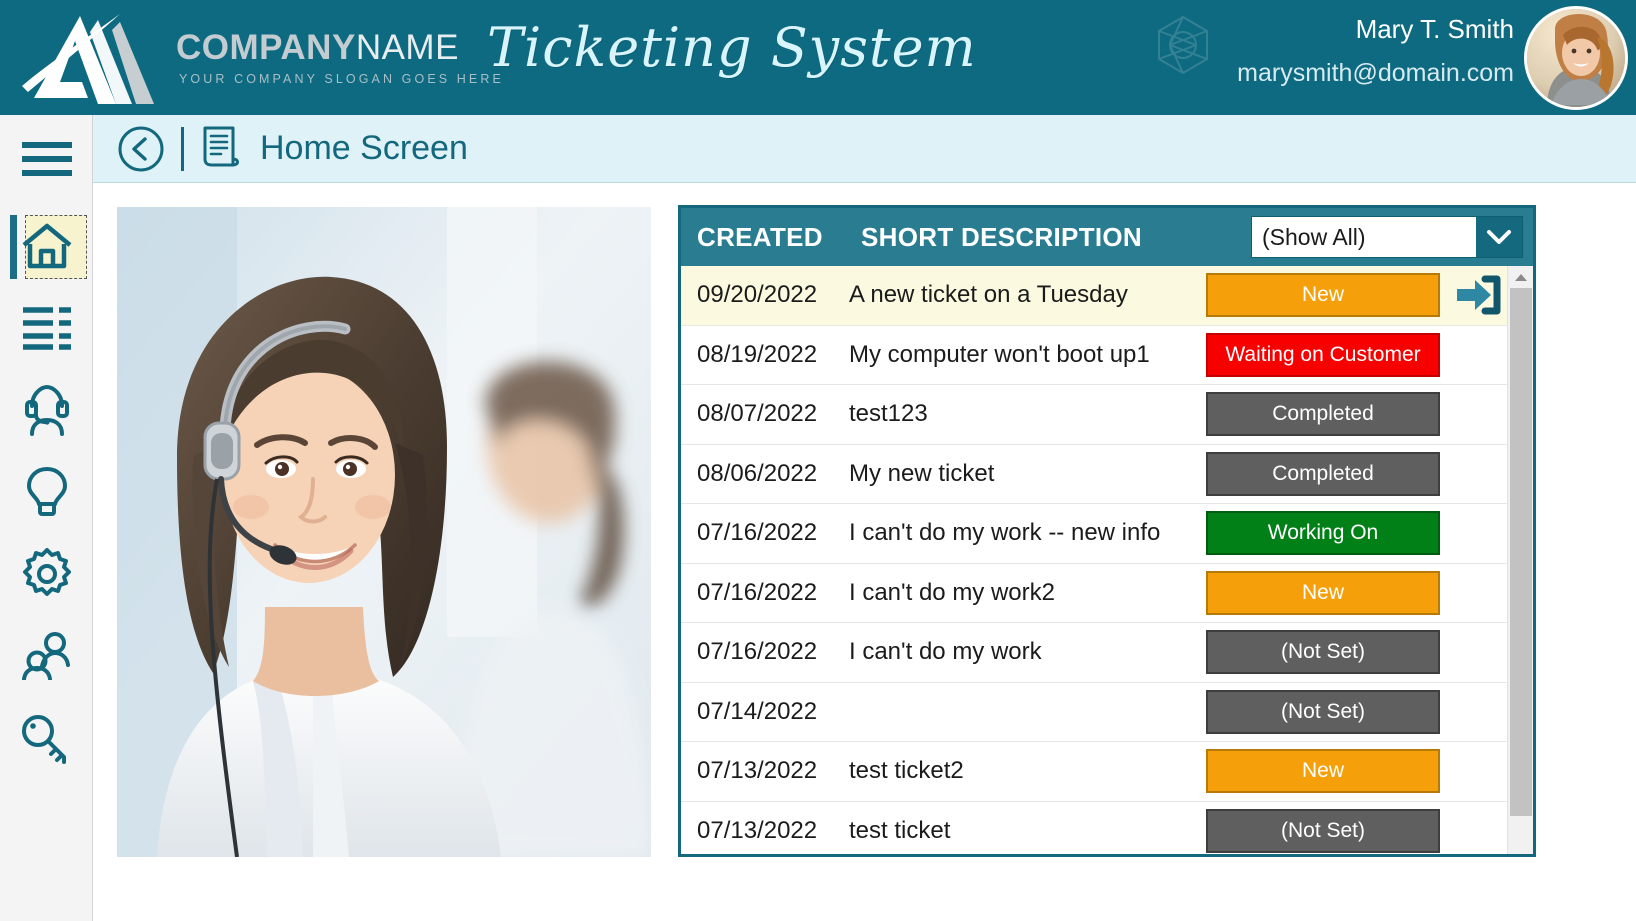 The width and height of the screenshot is (1636, 921). I want to click on table-row: 07/16/2022 I can't do my work2 New, so click(1095, 593).